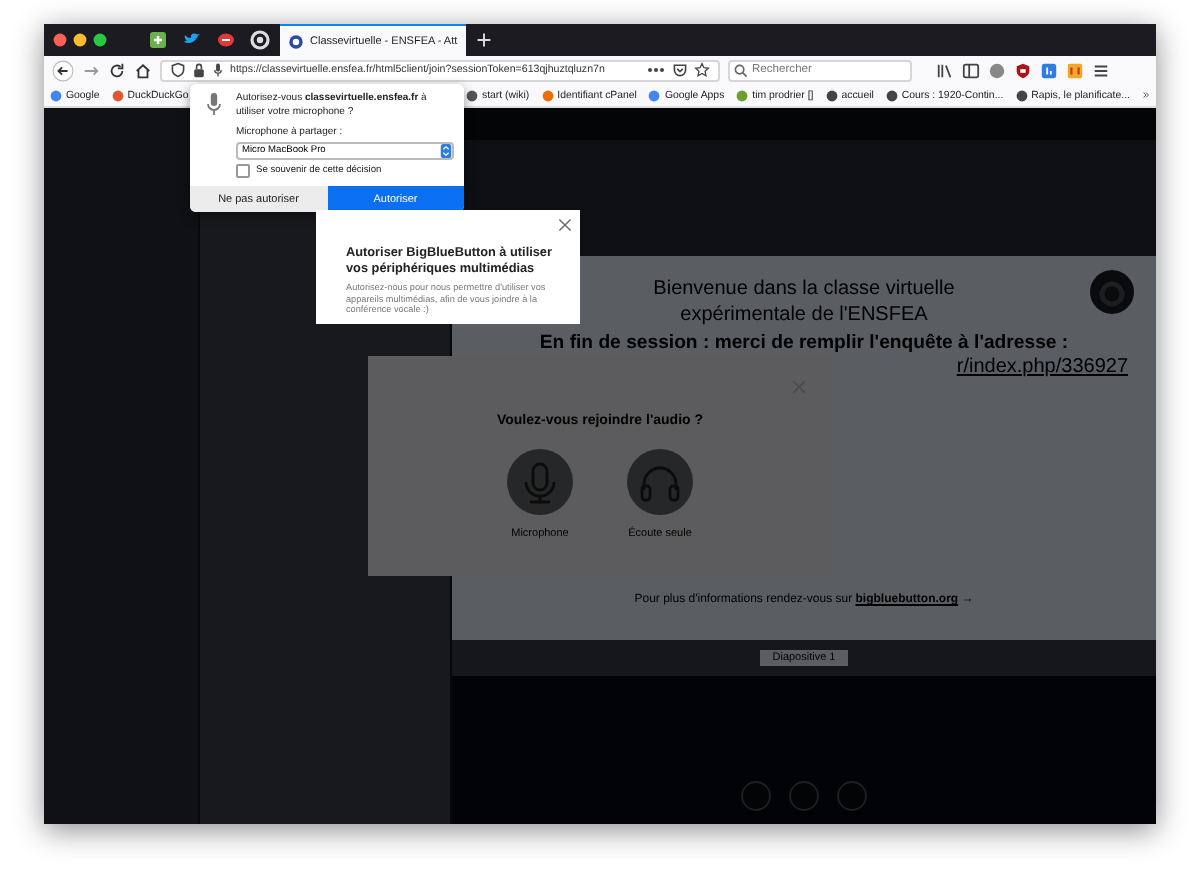 This screenshot has height=882, width=1200. Describe the element at coordinates (804, 315) in the screenshot. I see `slide-text: expérimentale de l'ENSFEA` at that location.